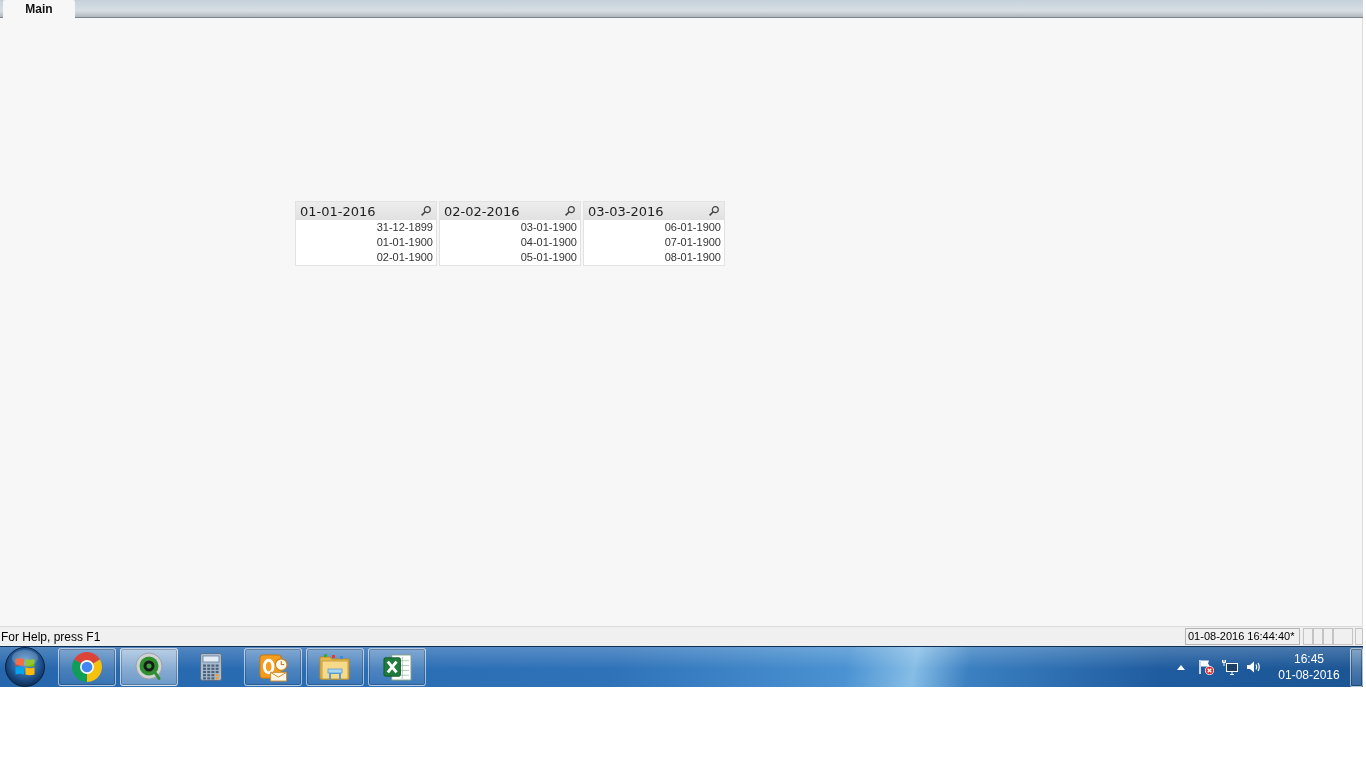 This screenshot has height=768, width=1366. Describe the element at coordinates (482, 211) in the screenshot. I see `listbox-title: 02-02-2016` at that location.